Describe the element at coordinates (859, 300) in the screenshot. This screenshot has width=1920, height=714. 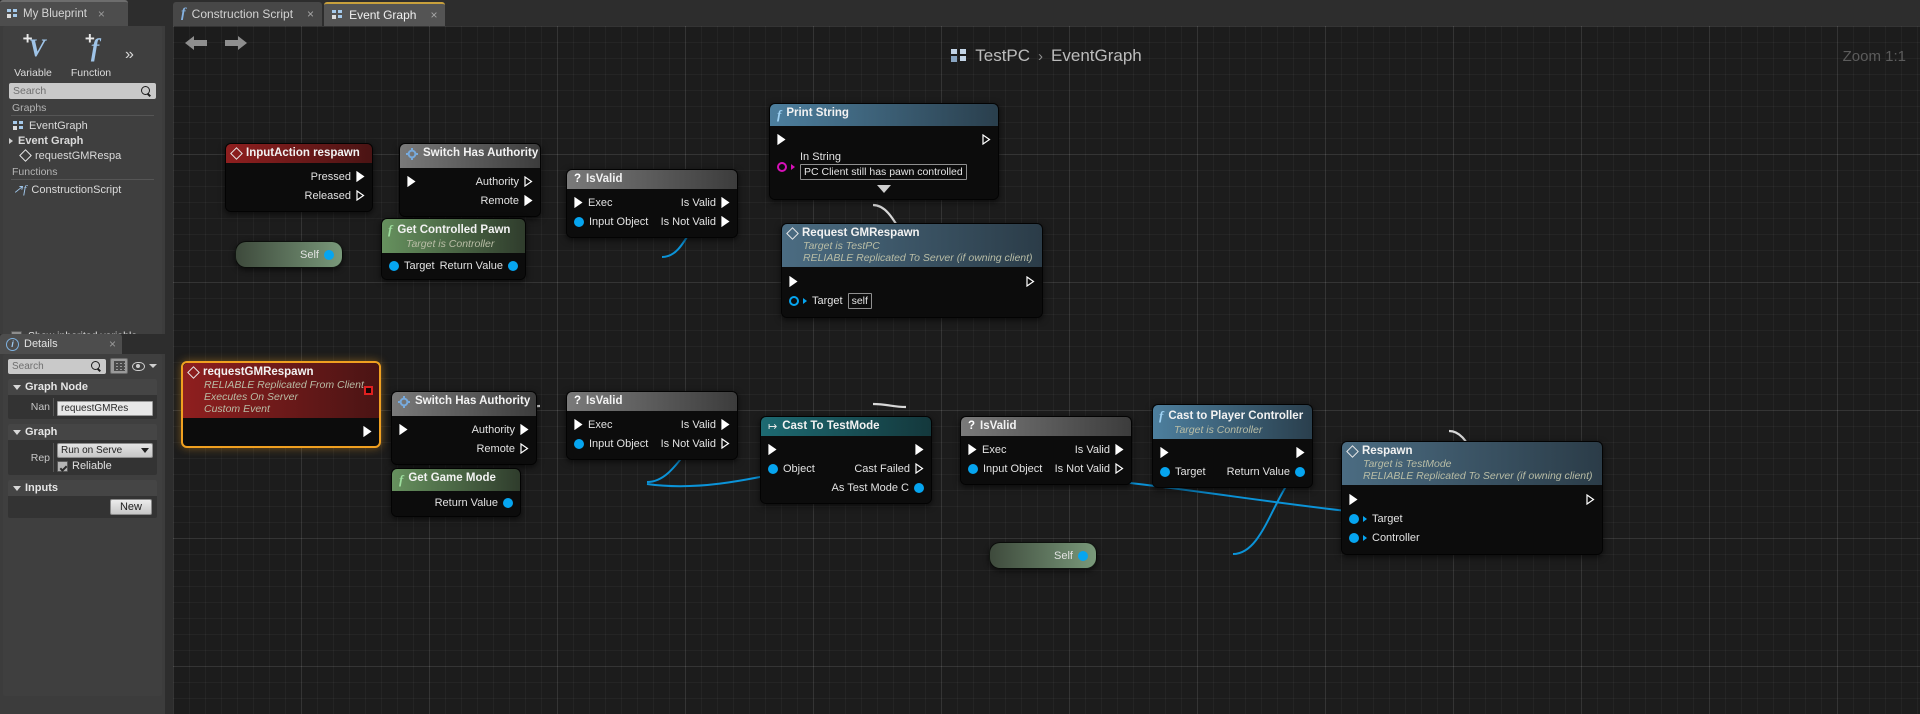
I see `target-value: self` at that location.